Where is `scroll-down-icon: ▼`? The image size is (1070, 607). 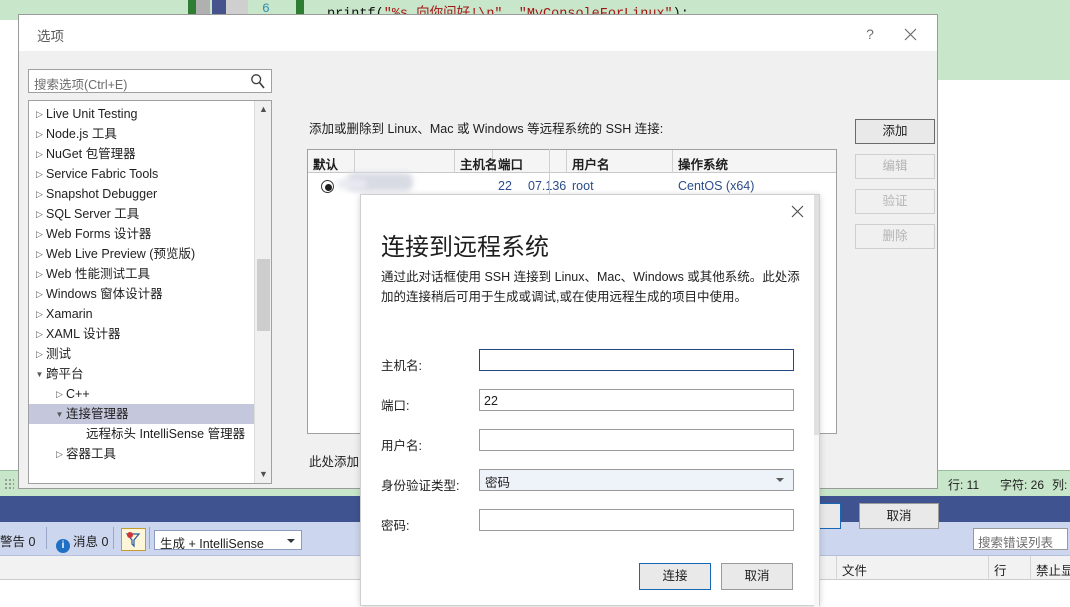 scroll-down-icon: ▼ is located at coordinates (263, 474).